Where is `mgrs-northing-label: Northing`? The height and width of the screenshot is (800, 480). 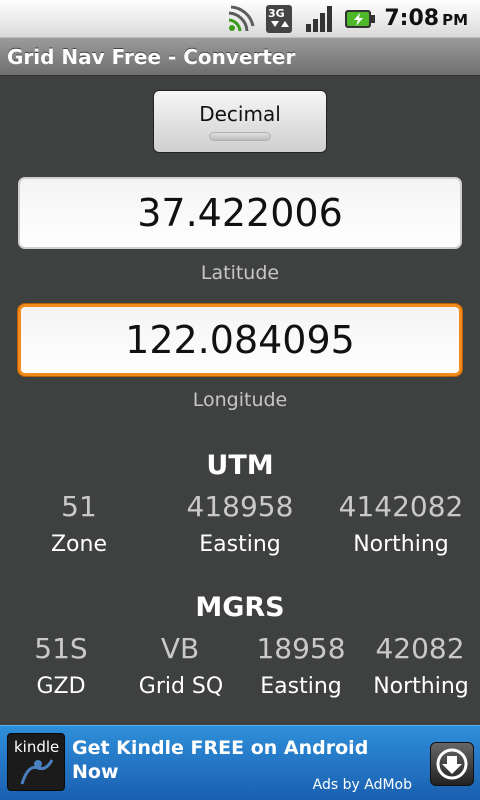 mgrs-northing-label: Northing is located at coordinates (421, 686).